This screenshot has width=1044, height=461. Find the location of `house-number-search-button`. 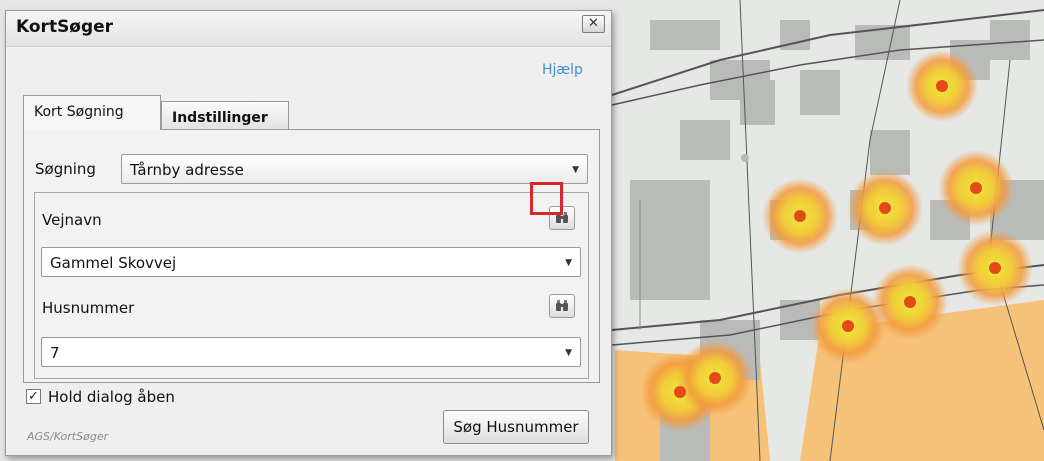

house-number-search-button is located at coordinates (562, 306).